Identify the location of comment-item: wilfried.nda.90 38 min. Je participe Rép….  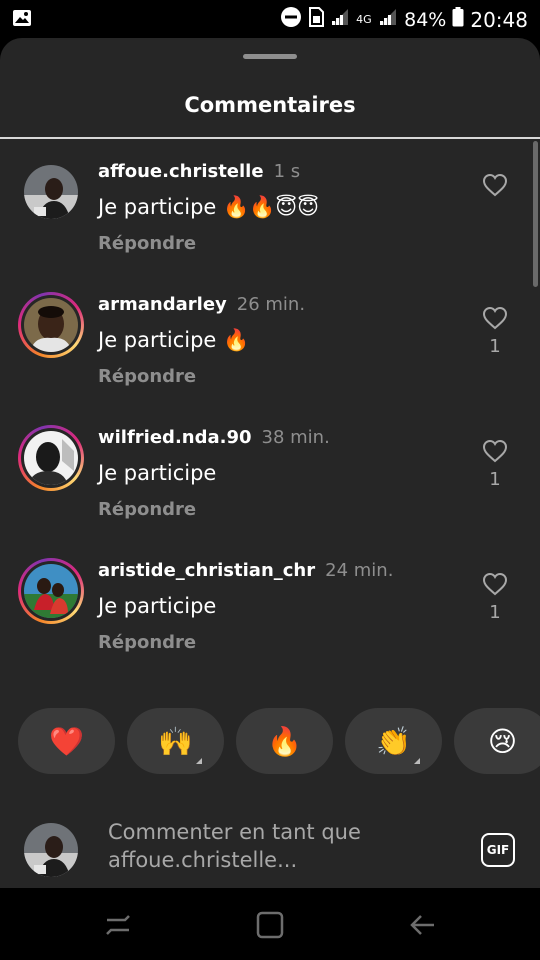
(270, 471).